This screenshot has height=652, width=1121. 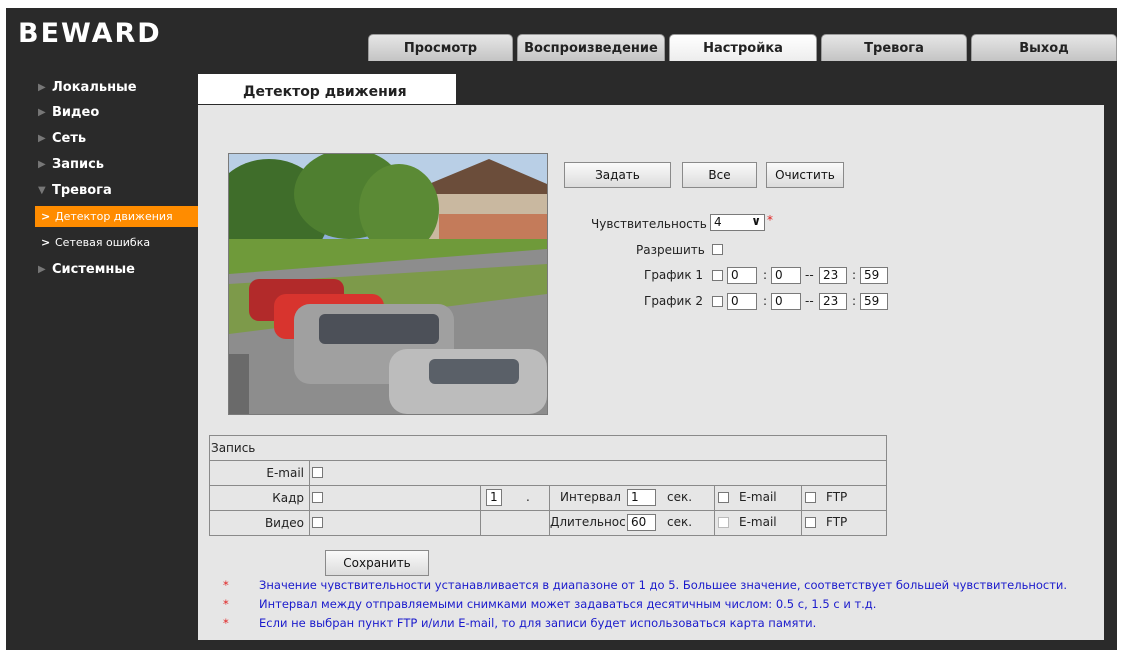 I want to click on video-email-label: E-mail, so click(x=758, y=522).